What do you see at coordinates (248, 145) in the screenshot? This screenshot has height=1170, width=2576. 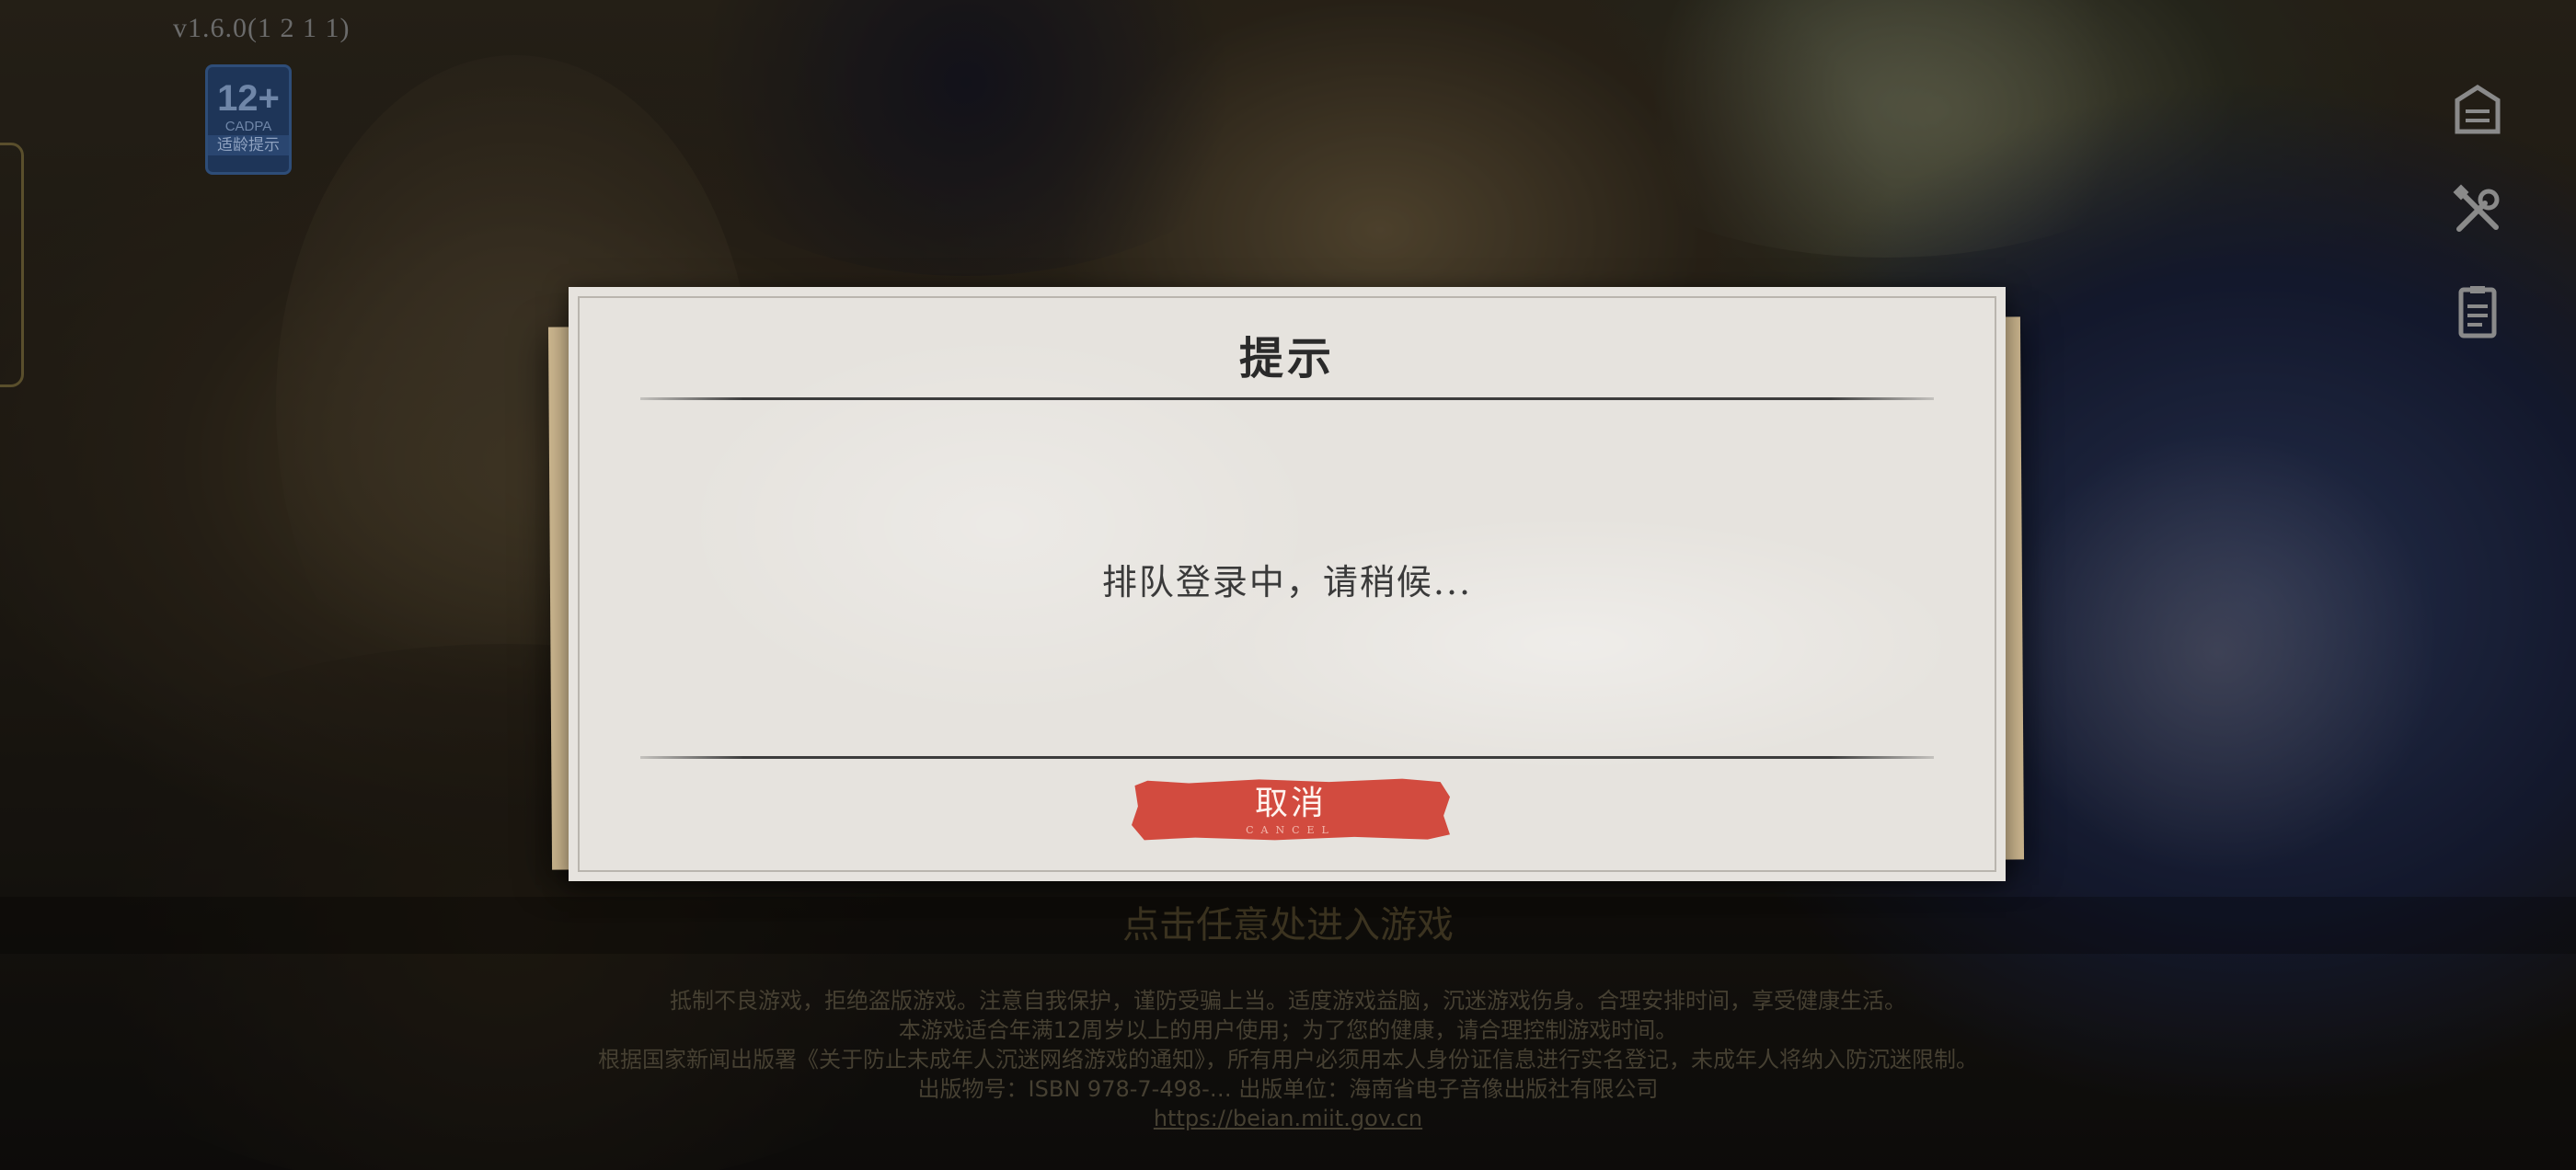 I see `age-rating-tip: 适龄提示` at bounding box center [248, 145].